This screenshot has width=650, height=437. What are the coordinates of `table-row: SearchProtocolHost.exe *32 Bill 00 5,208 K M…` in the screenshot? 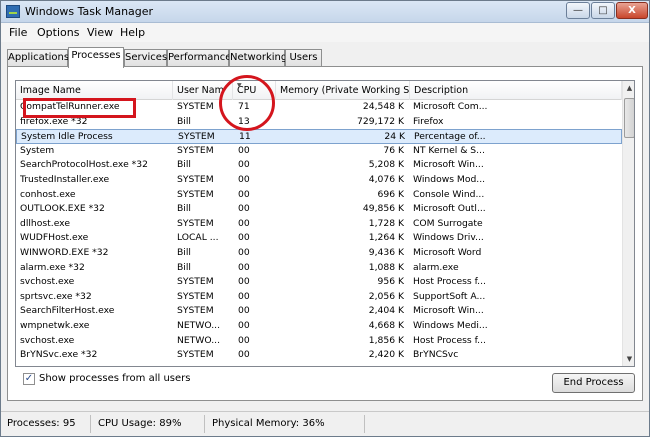 It's located at (319, 165).